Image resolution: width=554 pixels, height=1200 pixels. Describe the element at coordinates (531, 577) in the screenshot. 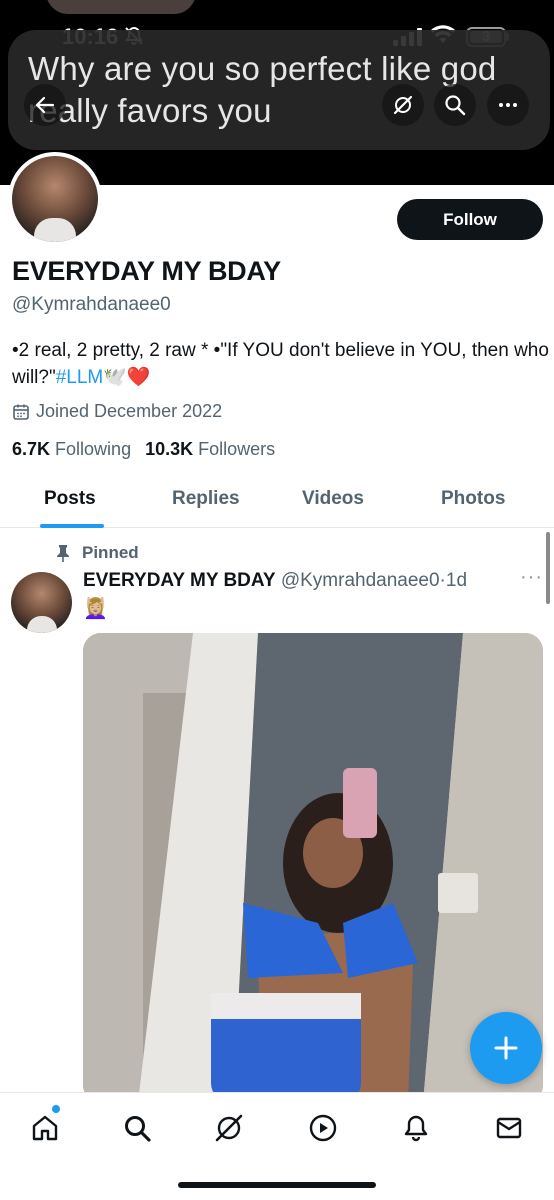

I see `post-more-button: ···` at that location.